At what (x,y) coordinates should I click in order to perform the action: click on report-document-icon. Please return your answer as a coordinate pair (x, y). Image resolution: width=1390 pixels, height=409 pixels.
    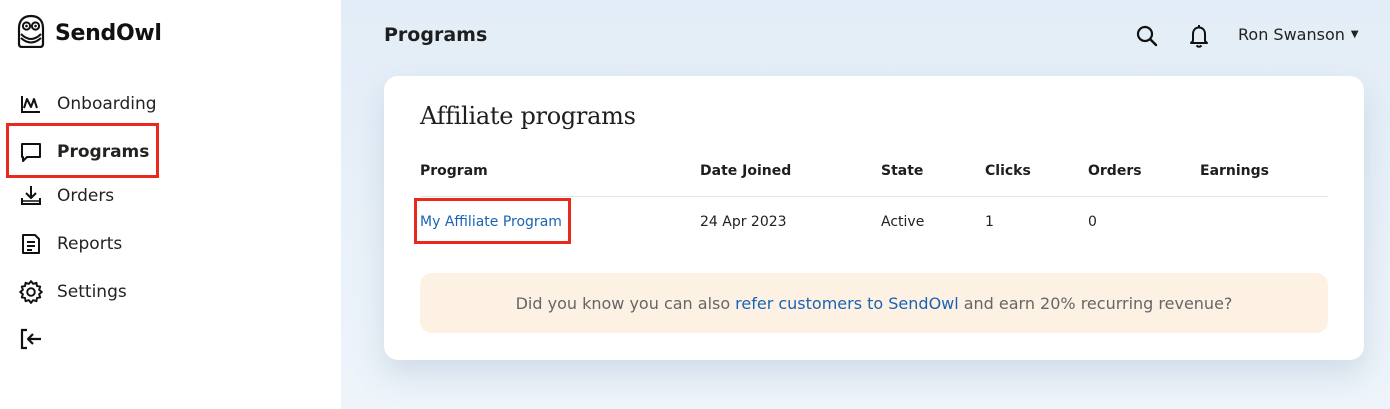
    Looking at the image, I should click on (31, 244).